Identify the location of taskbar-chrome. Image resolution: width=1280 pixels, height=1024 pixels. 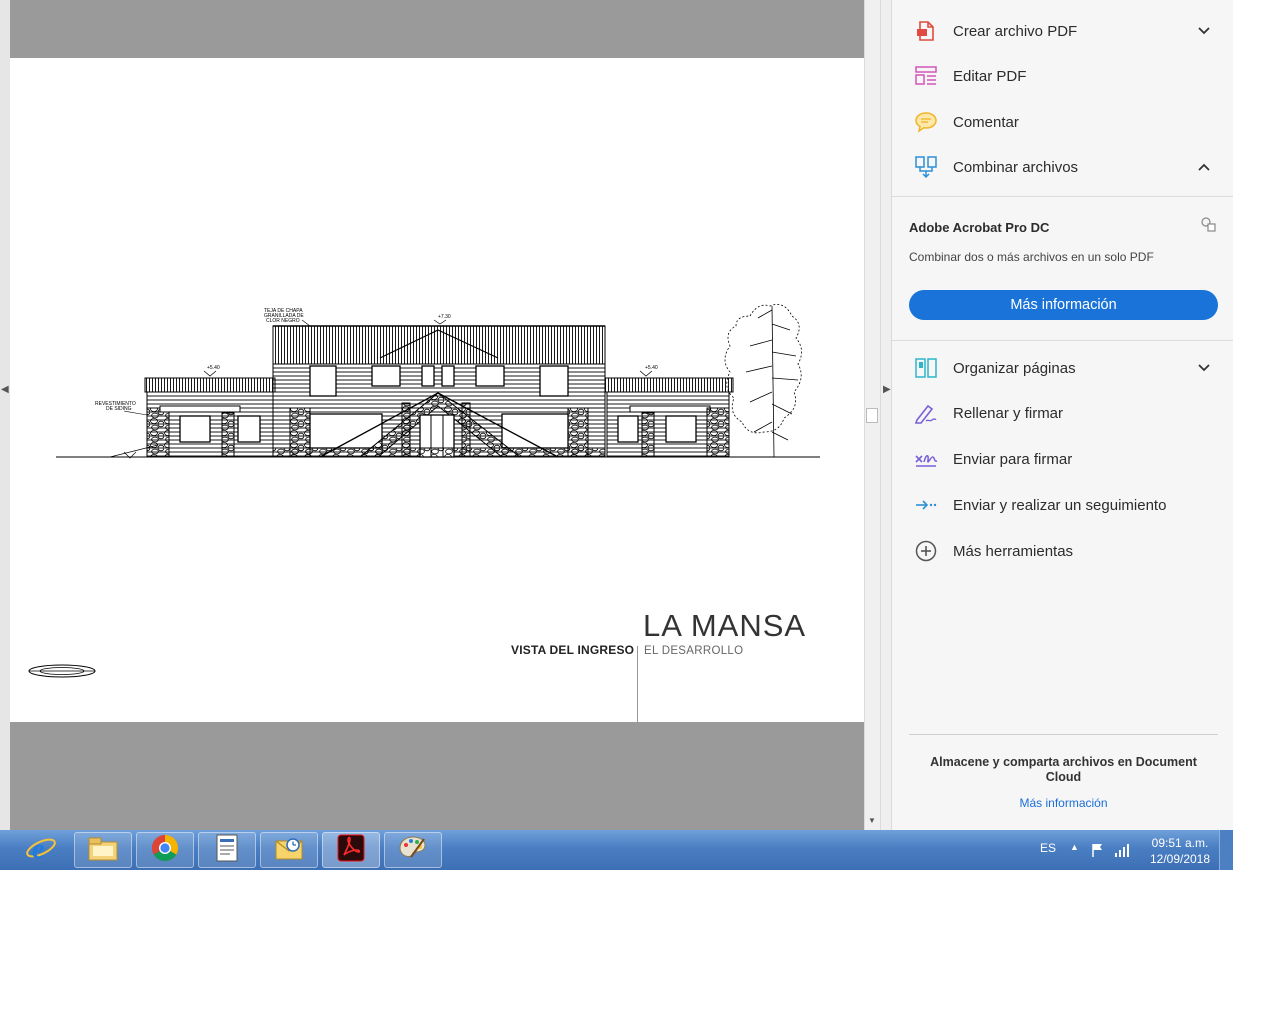
(165, 850).